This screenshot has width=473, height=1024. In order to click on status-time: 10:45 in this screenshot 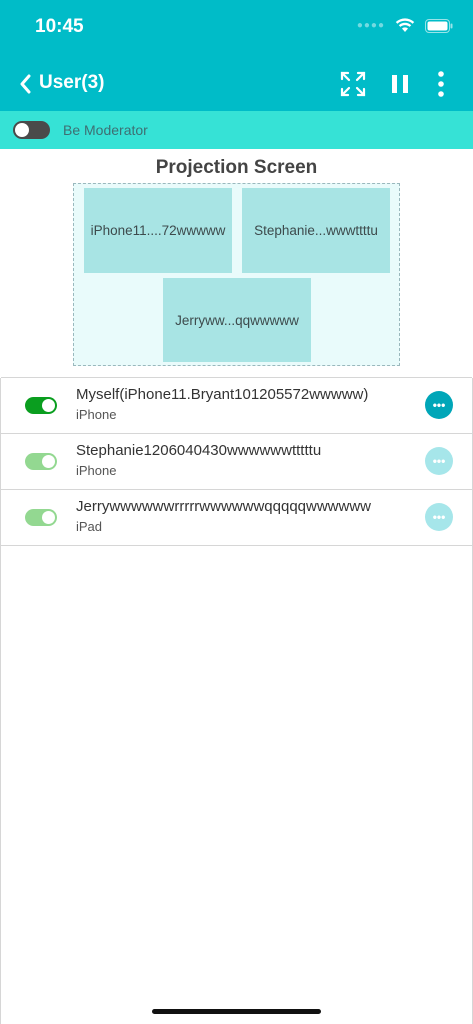, I will do `click(59, 26)`.